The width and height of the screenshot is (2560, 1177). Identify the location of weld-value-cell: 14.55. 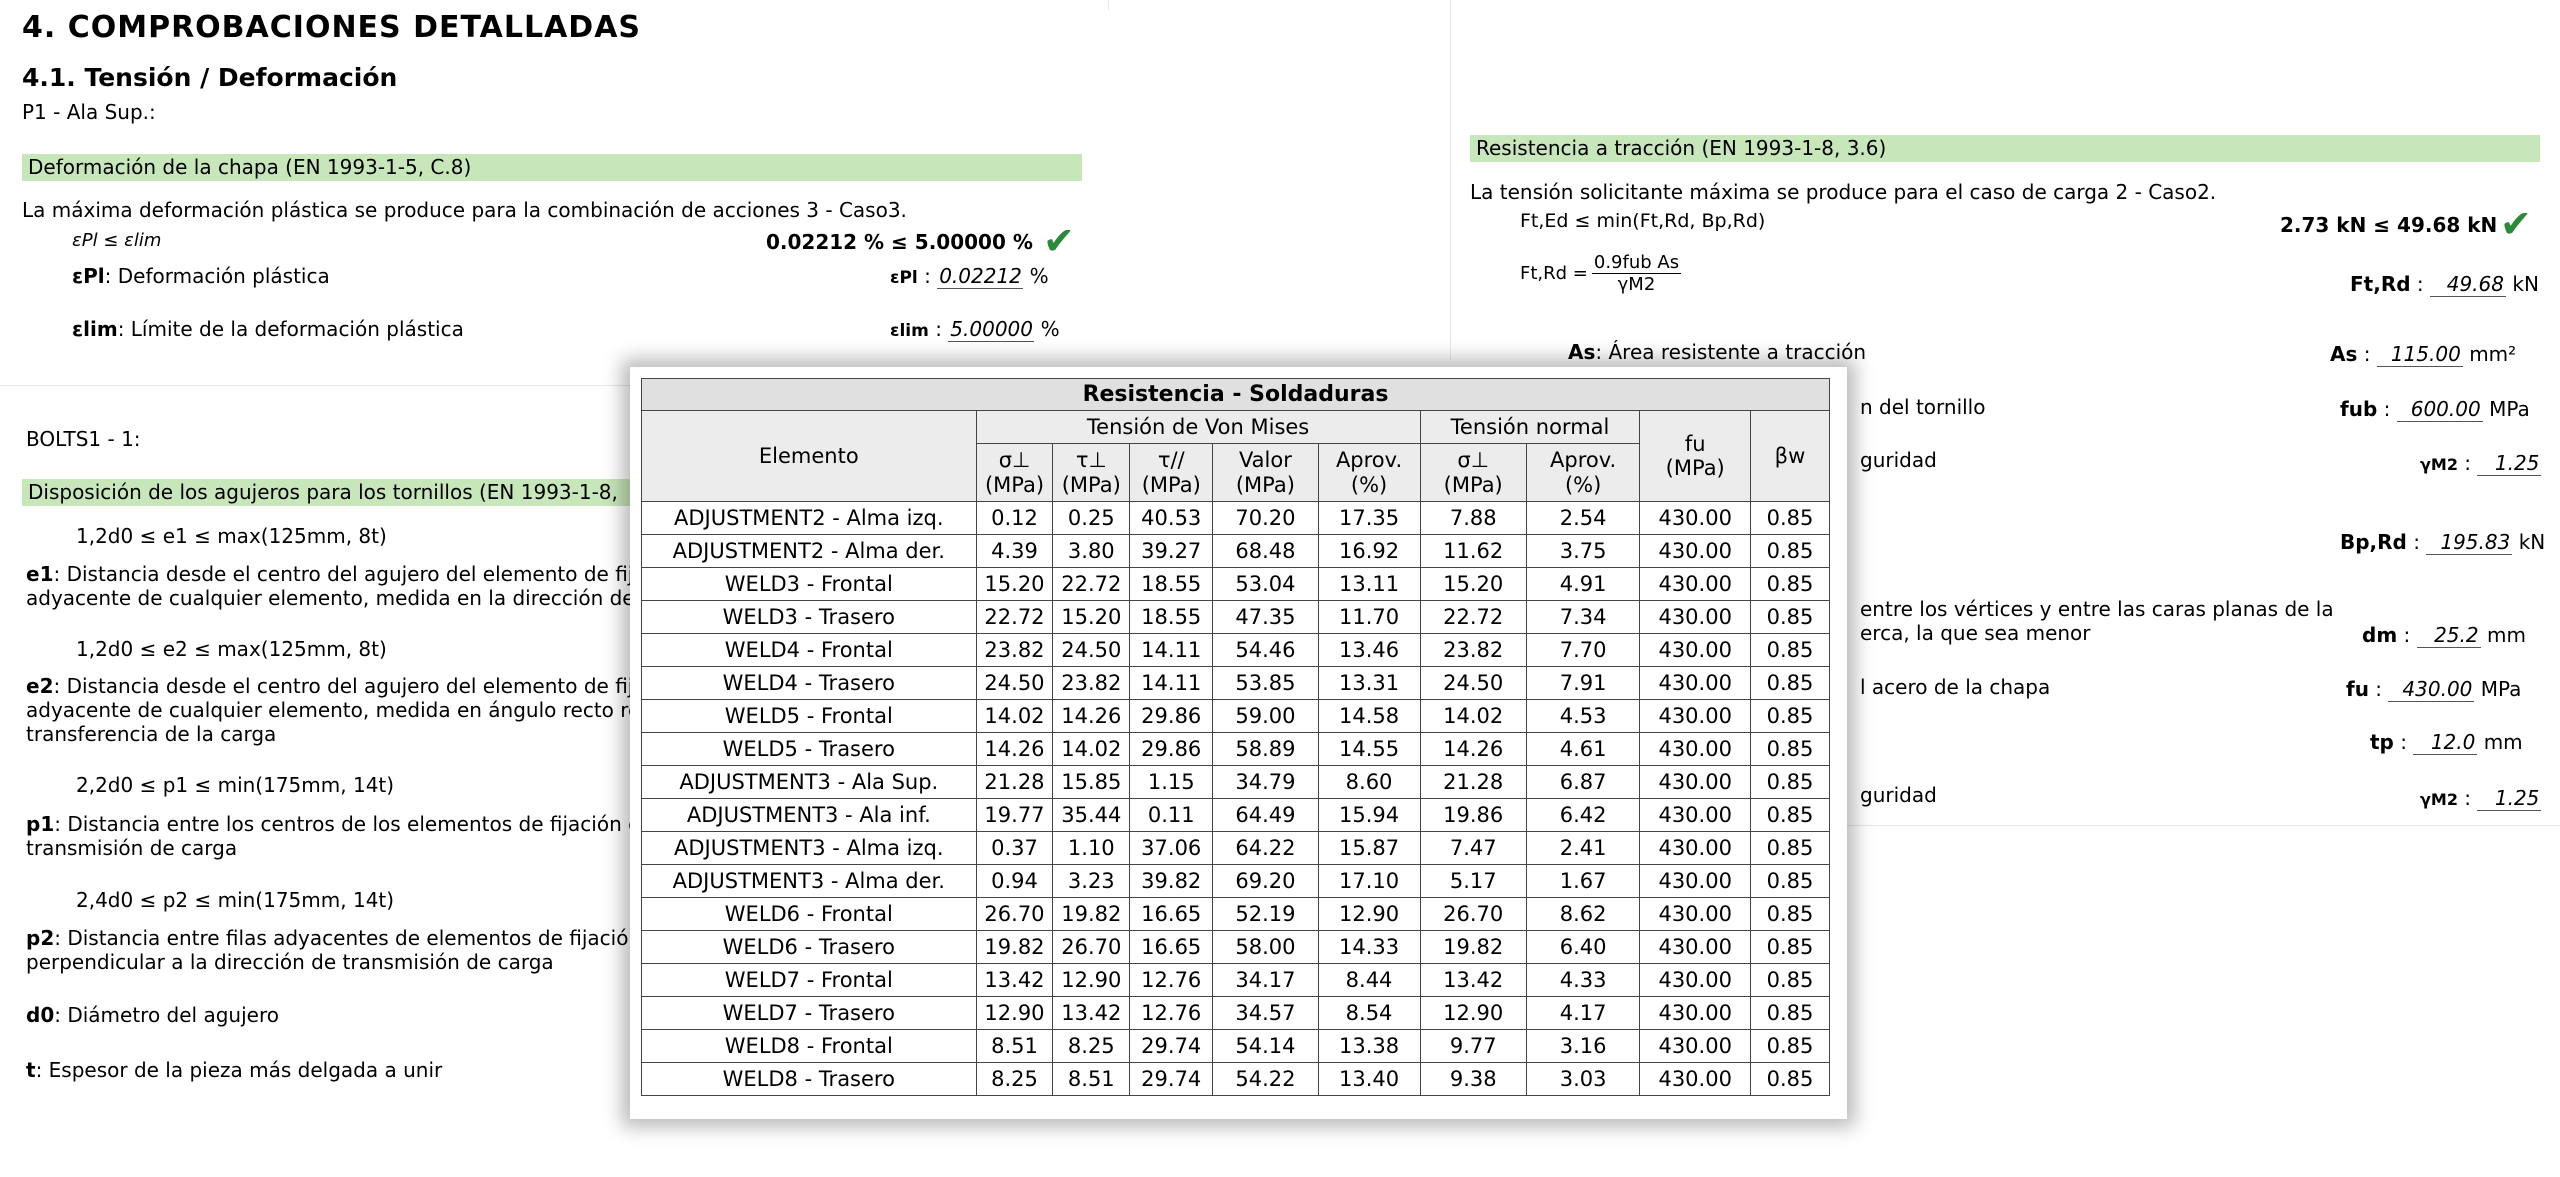
(1369, 749).